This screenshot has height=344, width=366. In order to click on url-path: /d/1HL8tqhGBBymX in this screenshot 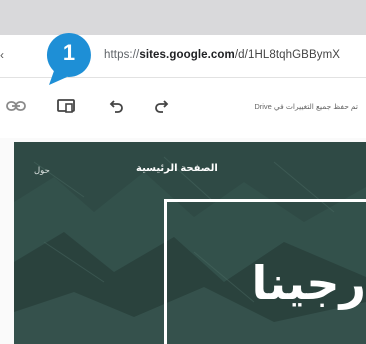, I will do `click(287, 55)`.